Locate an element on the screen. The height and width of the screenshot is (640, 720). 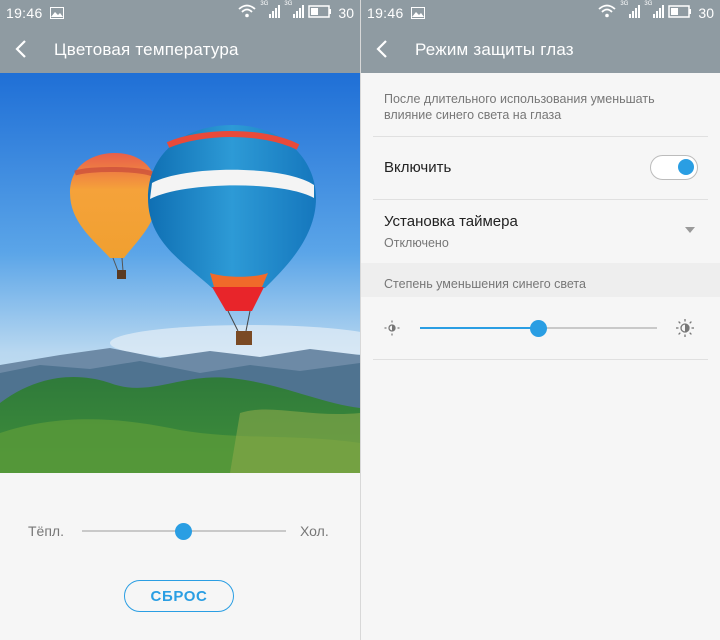
app-bar: Режим защиты глаз is located at coordinates (540, 49).